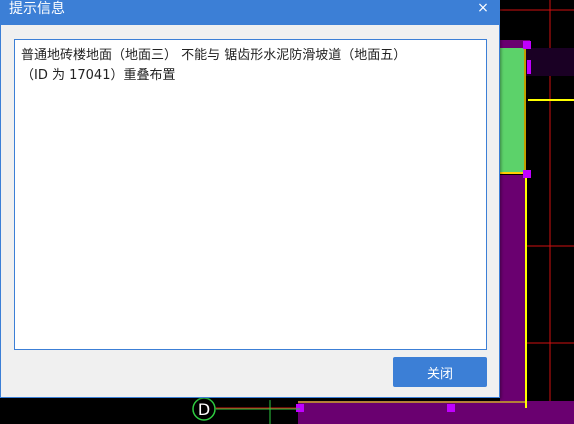 This screenshot has width=574, height=424. What do you see at coordinates (512, 299) in the screenshot?
I see `wall-vertical` at bounding box center [512, 299].